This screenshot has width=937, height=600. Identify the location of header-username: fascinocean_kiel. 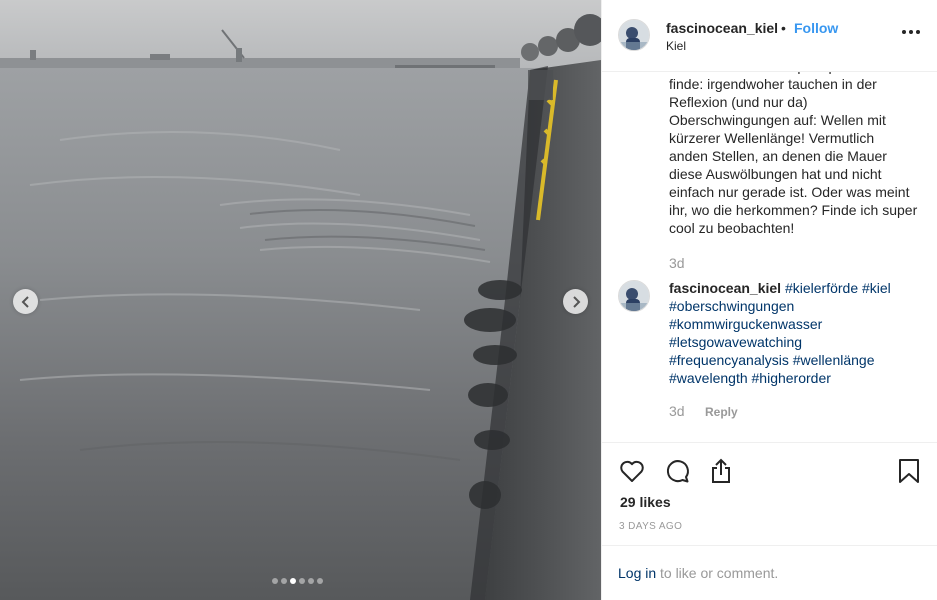
(722, 28).